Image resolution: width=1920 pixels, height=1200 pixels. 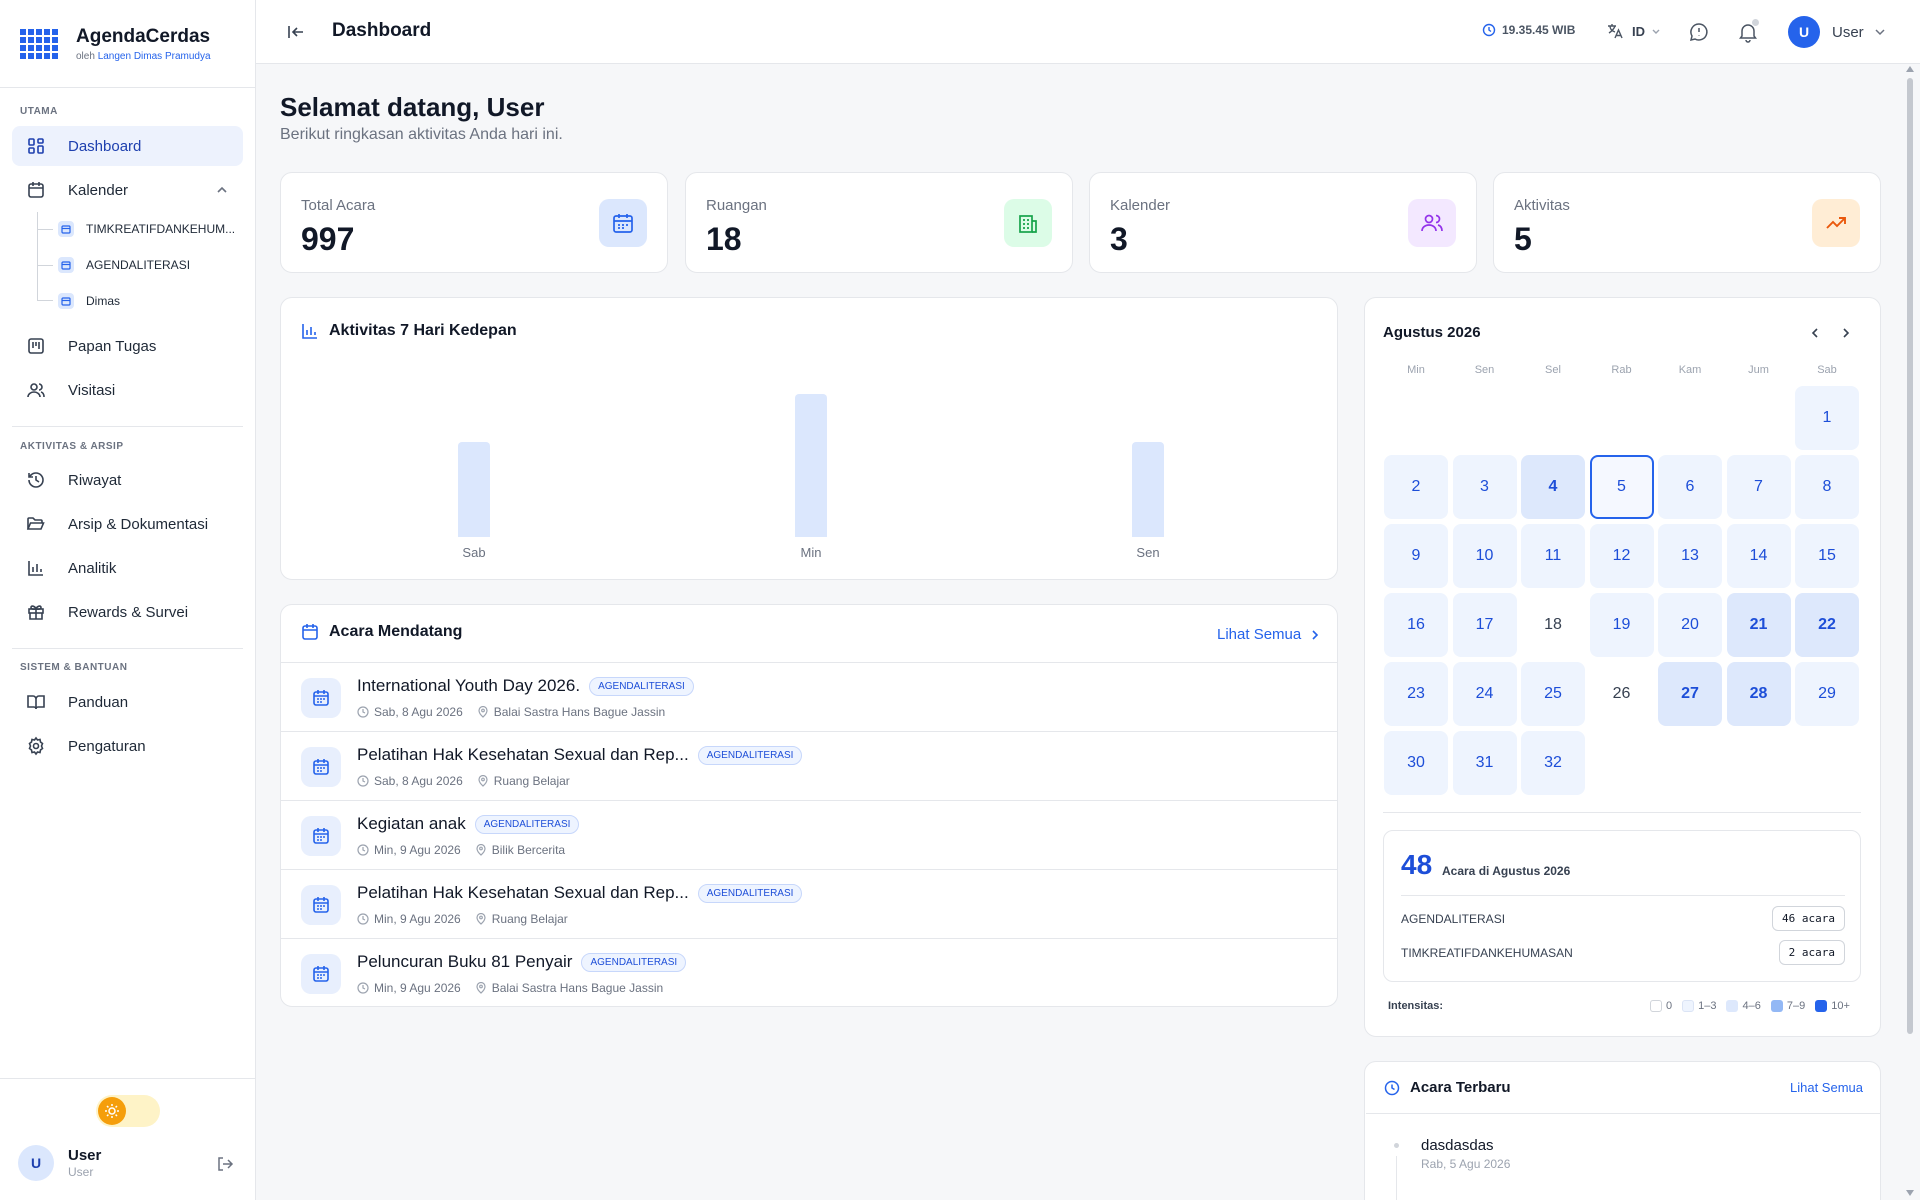 I want to click on calendar-day: 18, so click(x=1553, y=625).